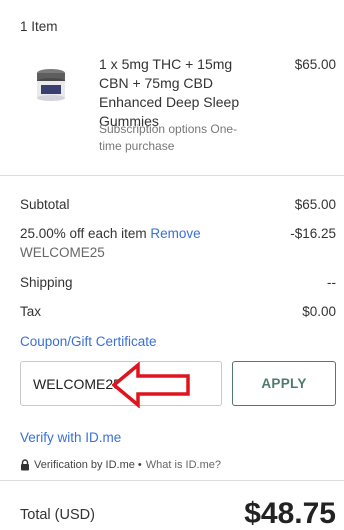 The width and height of the screenshot is (344, 530). Describe the element at coordinates (183, 465) in the screenshot. I see `what-is-idme-link: What is ID.me?` at that location.